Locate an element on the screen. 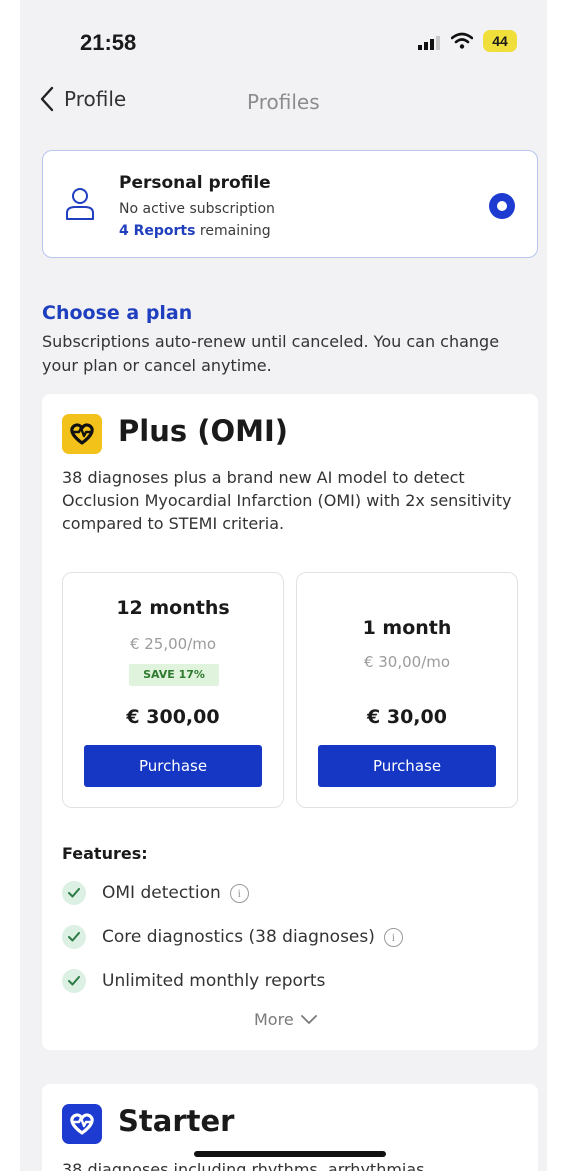 This screenshot has height=1171, width=563. feature-item: OMI detection i is located at coordinates (155, 893).